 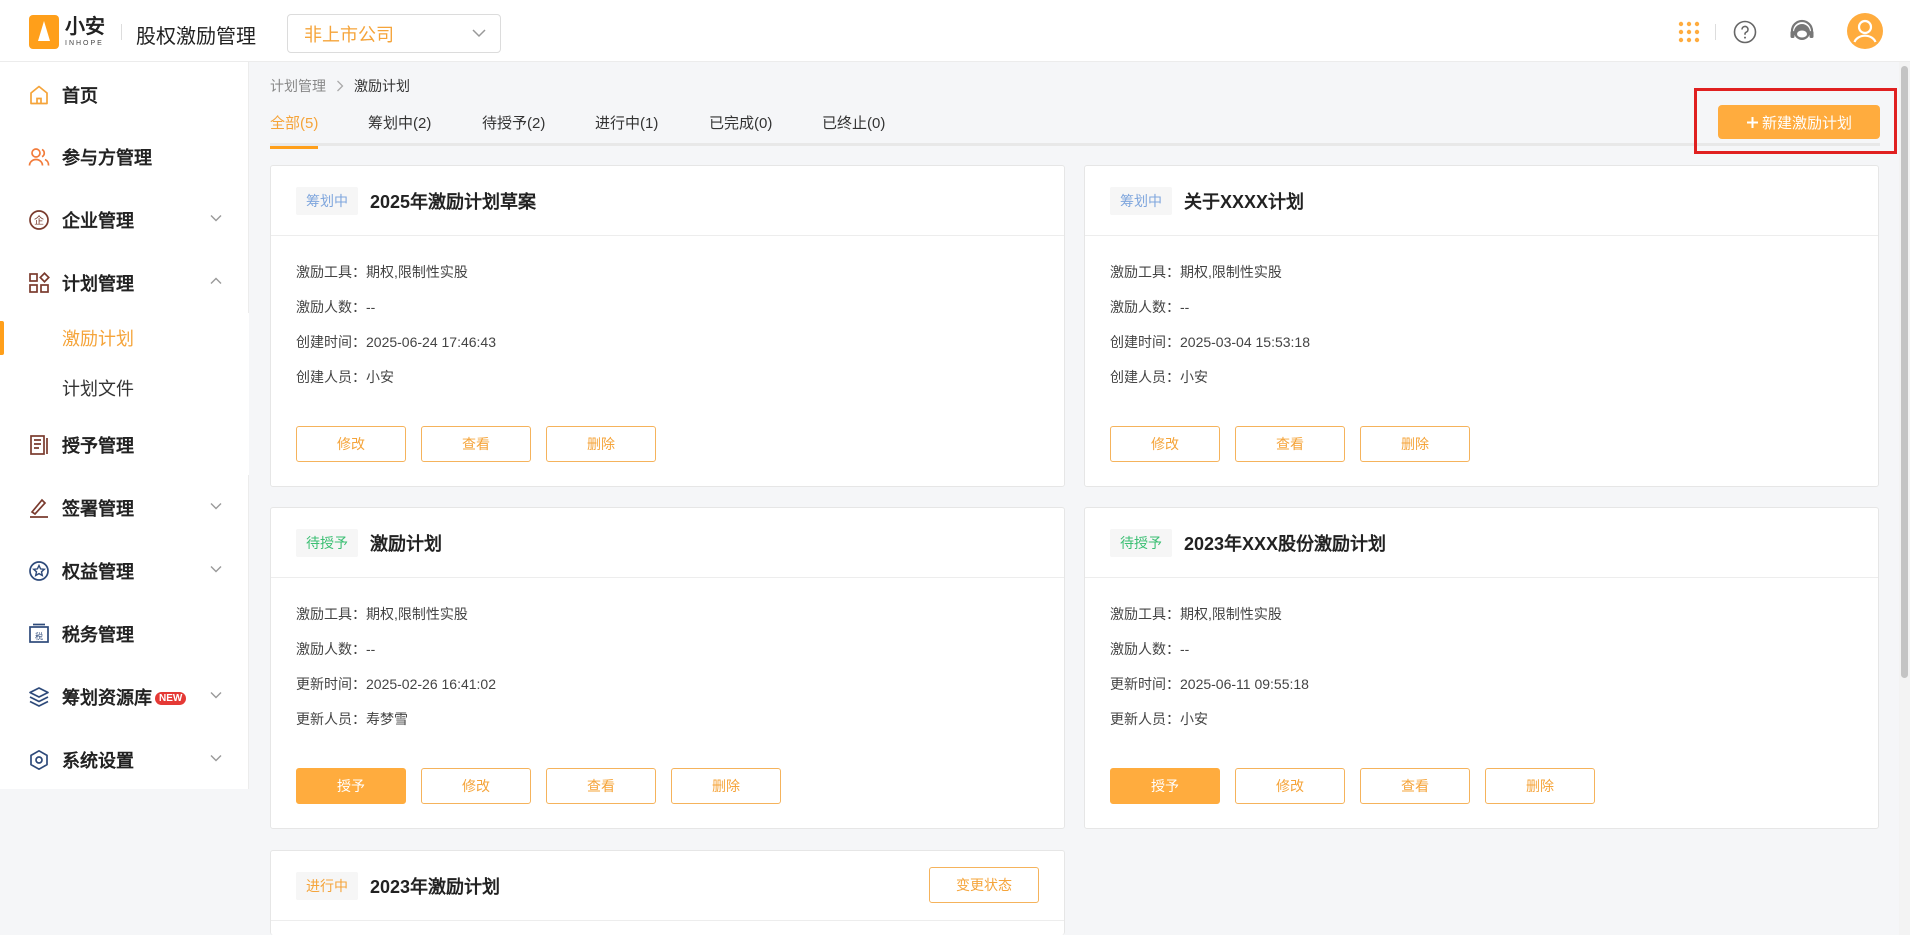 What do you see at coordinates (39, 636) in the screenshot?
I see `svg-text: 税` at bounding box center [39, 636].